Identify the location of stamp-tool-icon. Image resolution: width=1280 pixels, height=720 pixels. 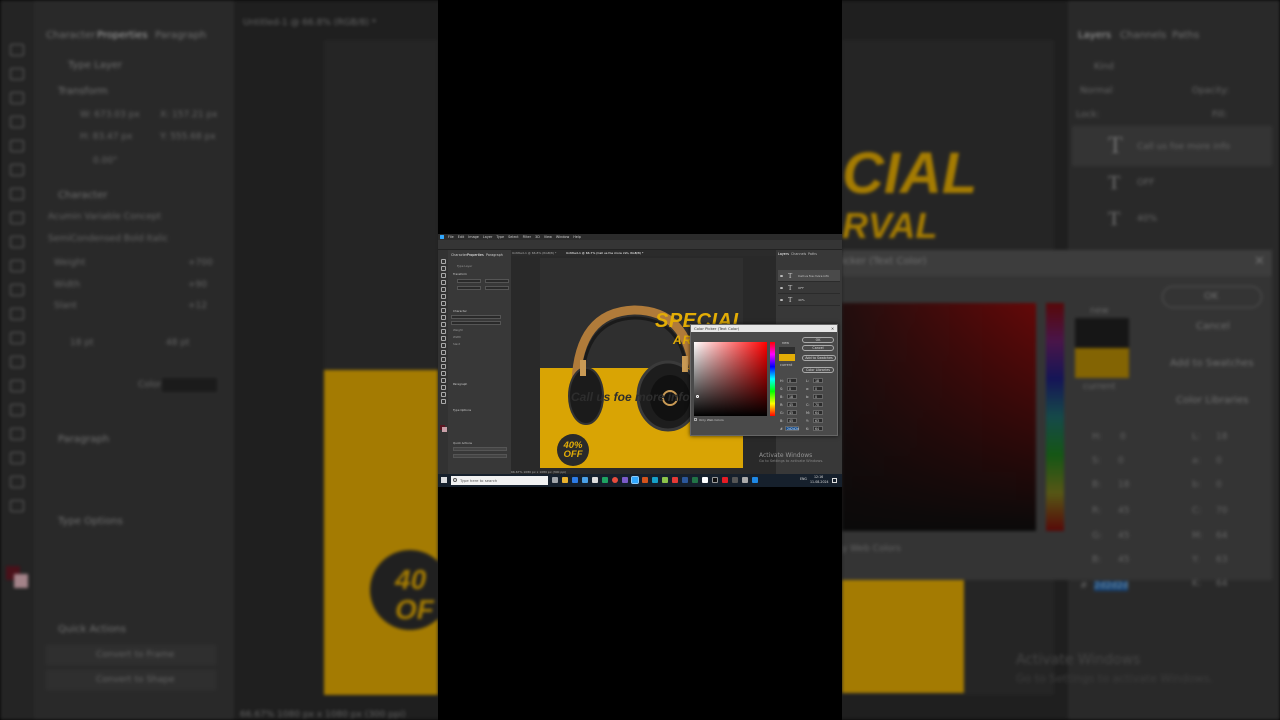
(443, 324).